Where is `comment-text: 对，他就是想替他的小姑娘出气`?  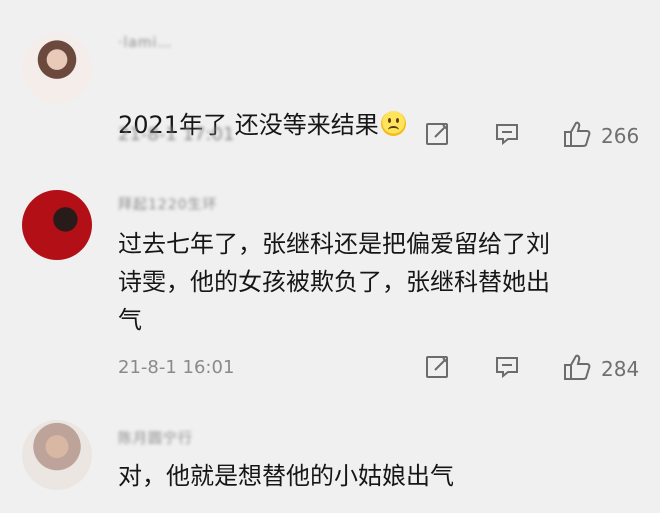
comment-text: 对，他就是想替他的小姑娘出气 is located at coordinates (286, 476).